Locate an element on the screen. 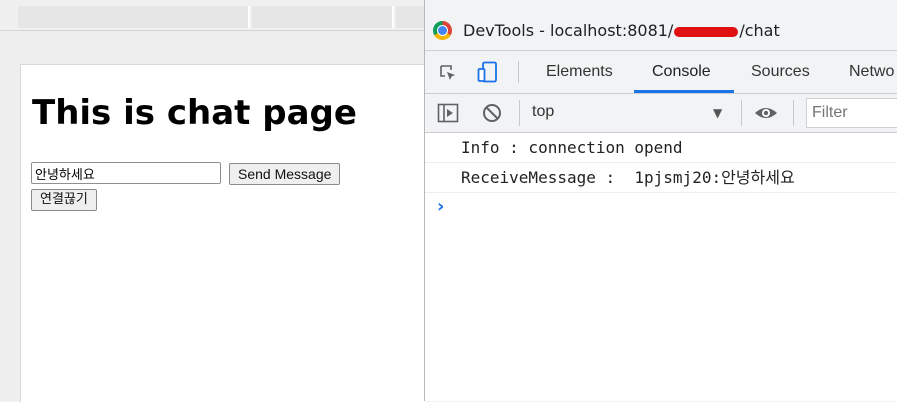 The width and height of the screenshot is (897, 402). tab-network: Netwo is located at coordinates (871, 72).